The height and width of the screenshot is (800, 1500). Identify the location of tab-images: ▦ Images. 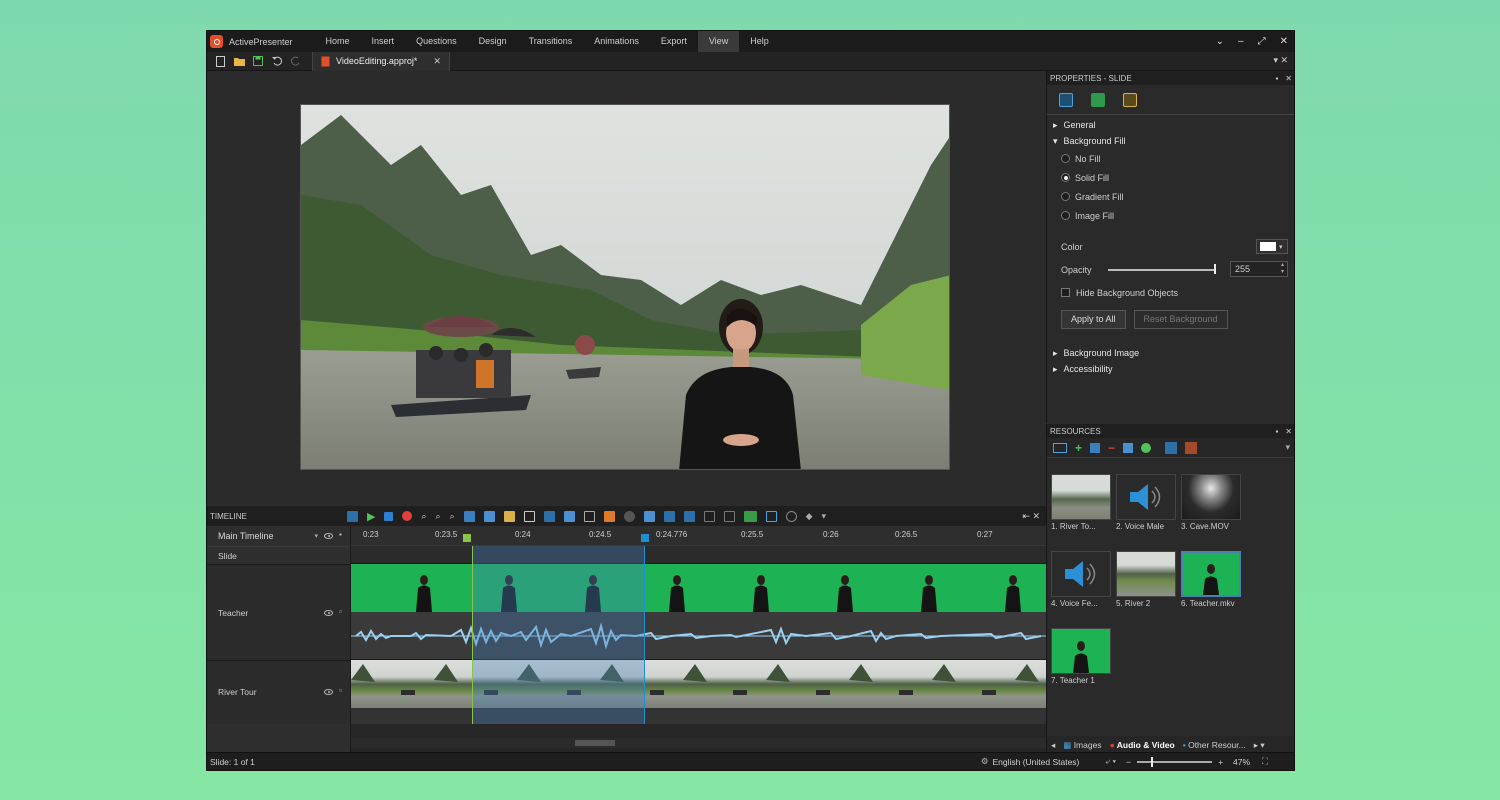
(1082, 745).